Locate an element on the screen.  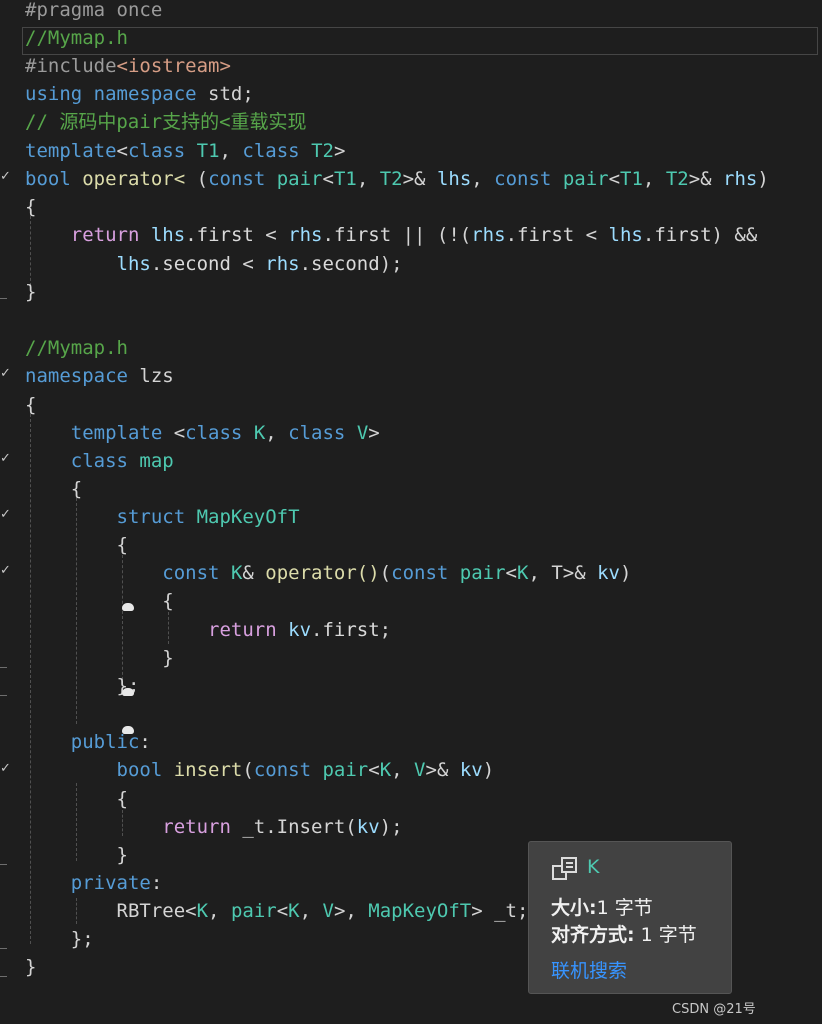
code-line-28: bool insert(const pair<K, V>& kv) is located at coordinates (260, 774).